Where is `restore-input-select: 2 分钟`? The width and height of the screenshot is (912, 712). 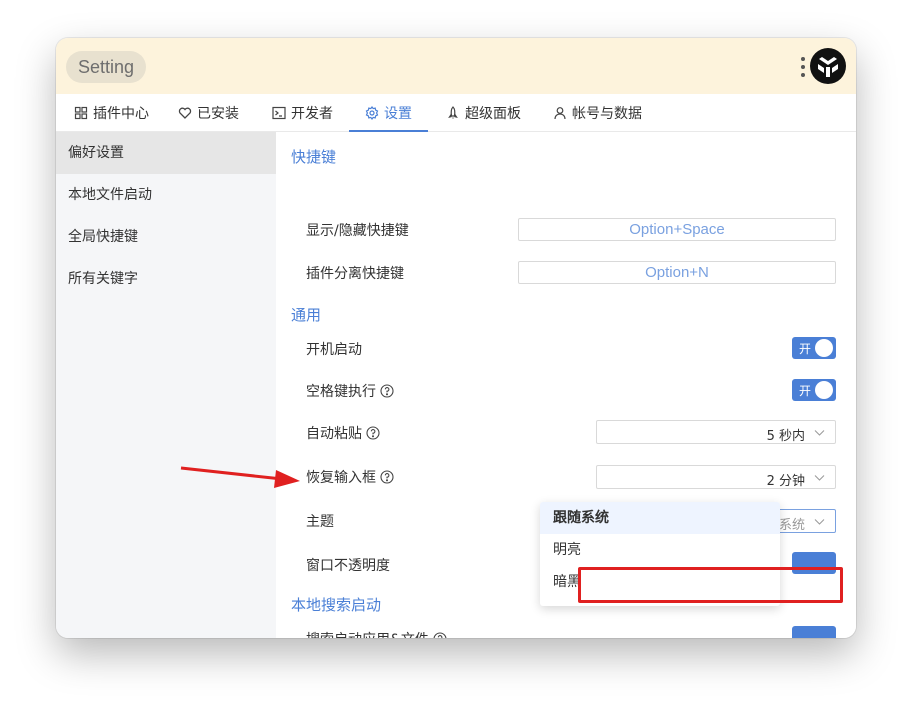 restore-input-select: 2 分钟 is located at coordinates (716, 477).